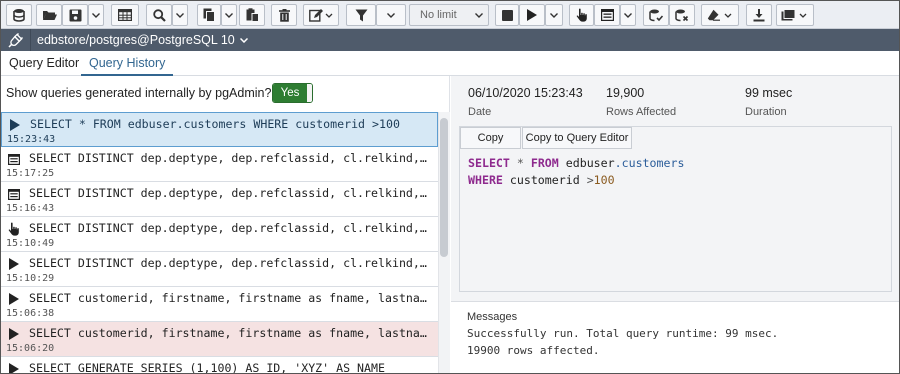 The height and width of the screenshot is (374, 900). I want to click on paste-icon, so click(252, 15).